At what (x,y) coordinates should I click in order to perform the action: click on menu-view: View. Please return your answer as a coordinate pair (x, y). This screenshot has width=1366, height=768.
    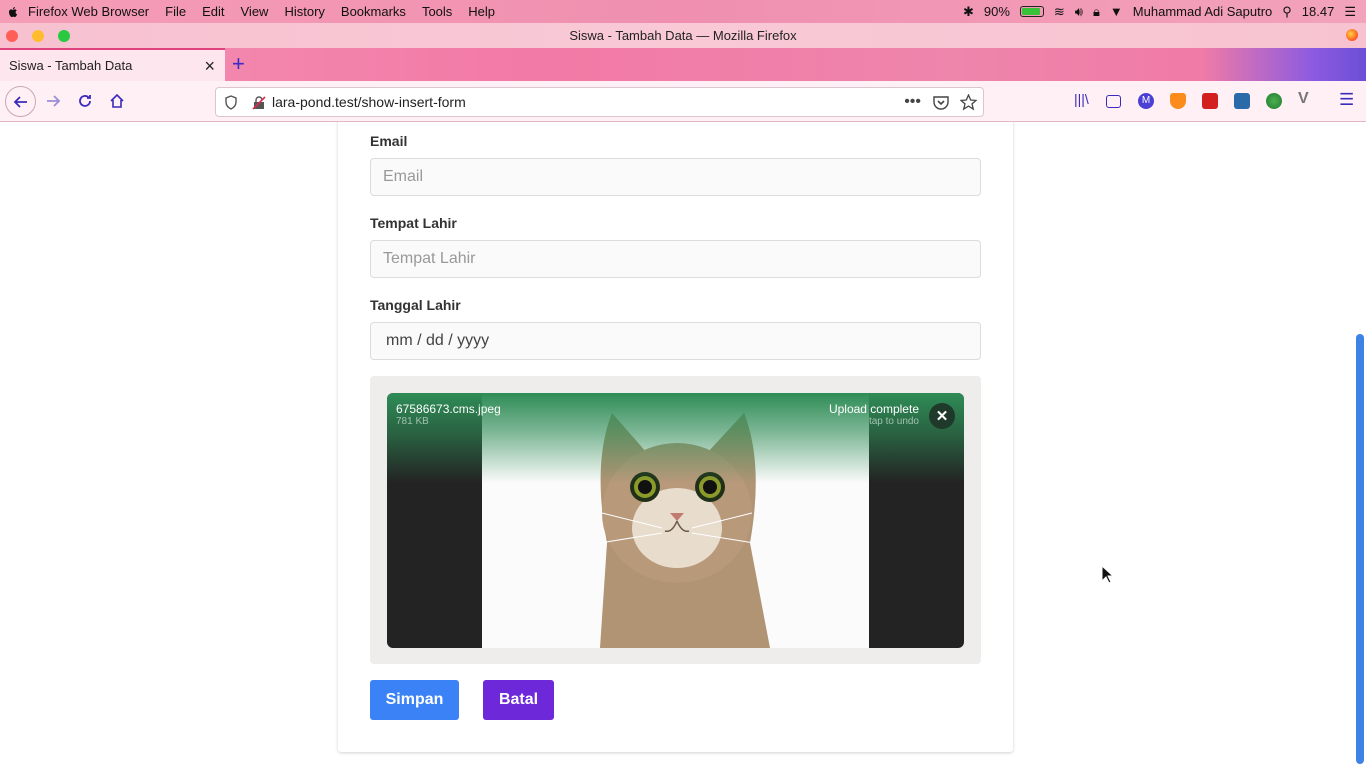
    Looking at the image, I should click on (255, 11).